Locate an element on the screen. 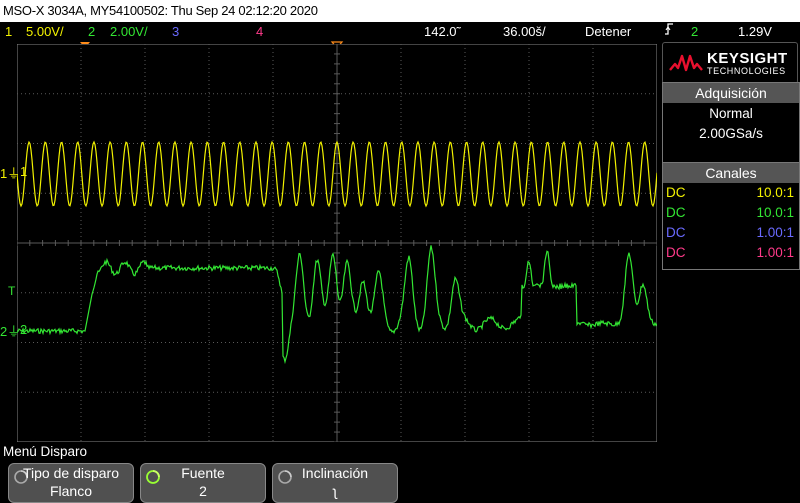 The width and height of the screenshot is (800, 503). ch2-scale: 2.00V/ is located at coordinates (129, 32).